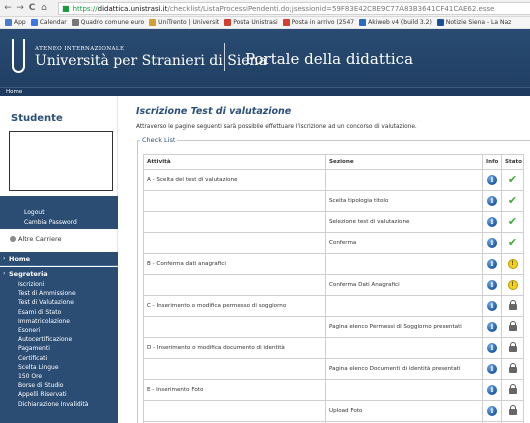 This screenshot has width=530, height=423. I want to click on sidebar-item: Test di Ammissione, so click(53, 293).